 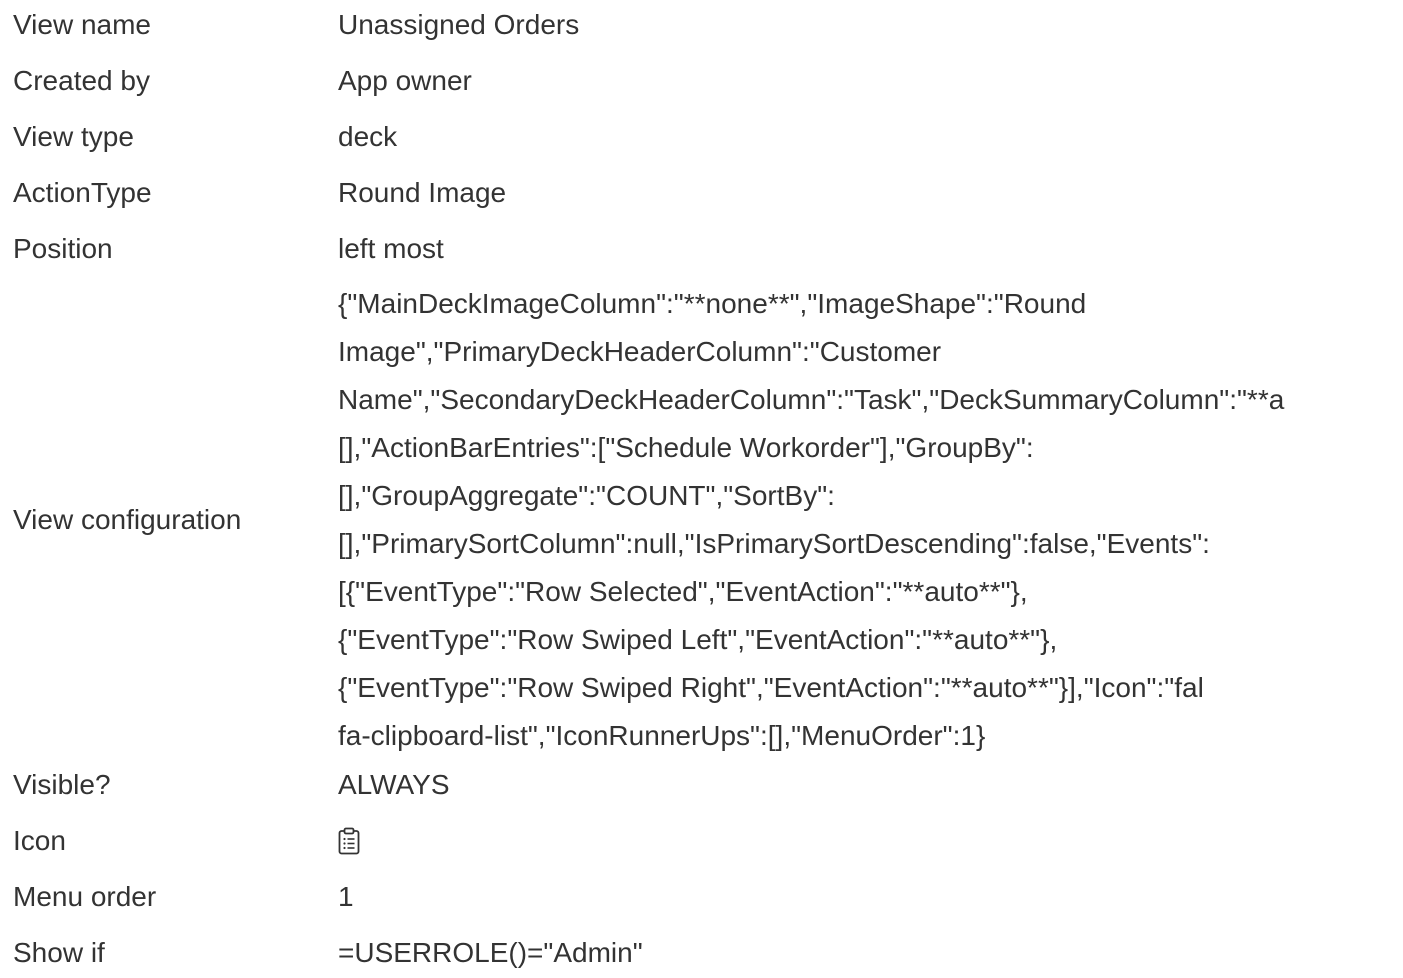 What do you see at coordinates (701, 28) in the screenshot?
I see `property-row-view-name: View name Unassigned Orders` at bounding box center [701, 28].